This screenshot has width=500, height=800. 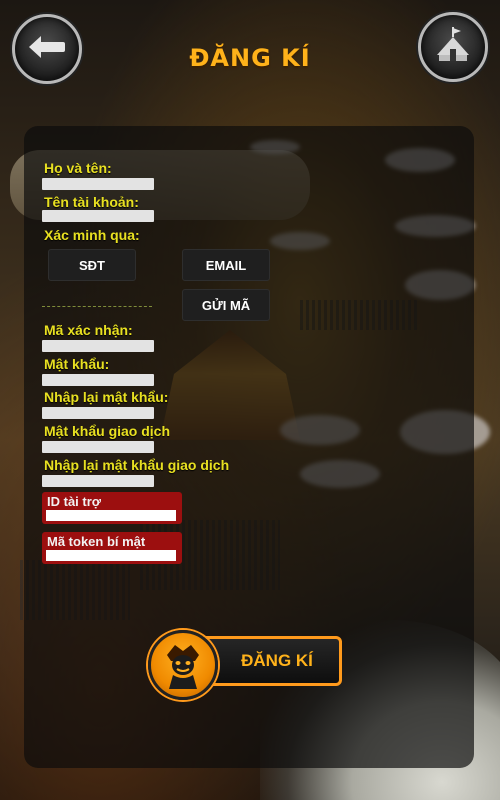 What do you see at coordinates (78, 168) in the screenshot?
I see `full-name-label: Họ và tên:` at bounding box center [78, 168].